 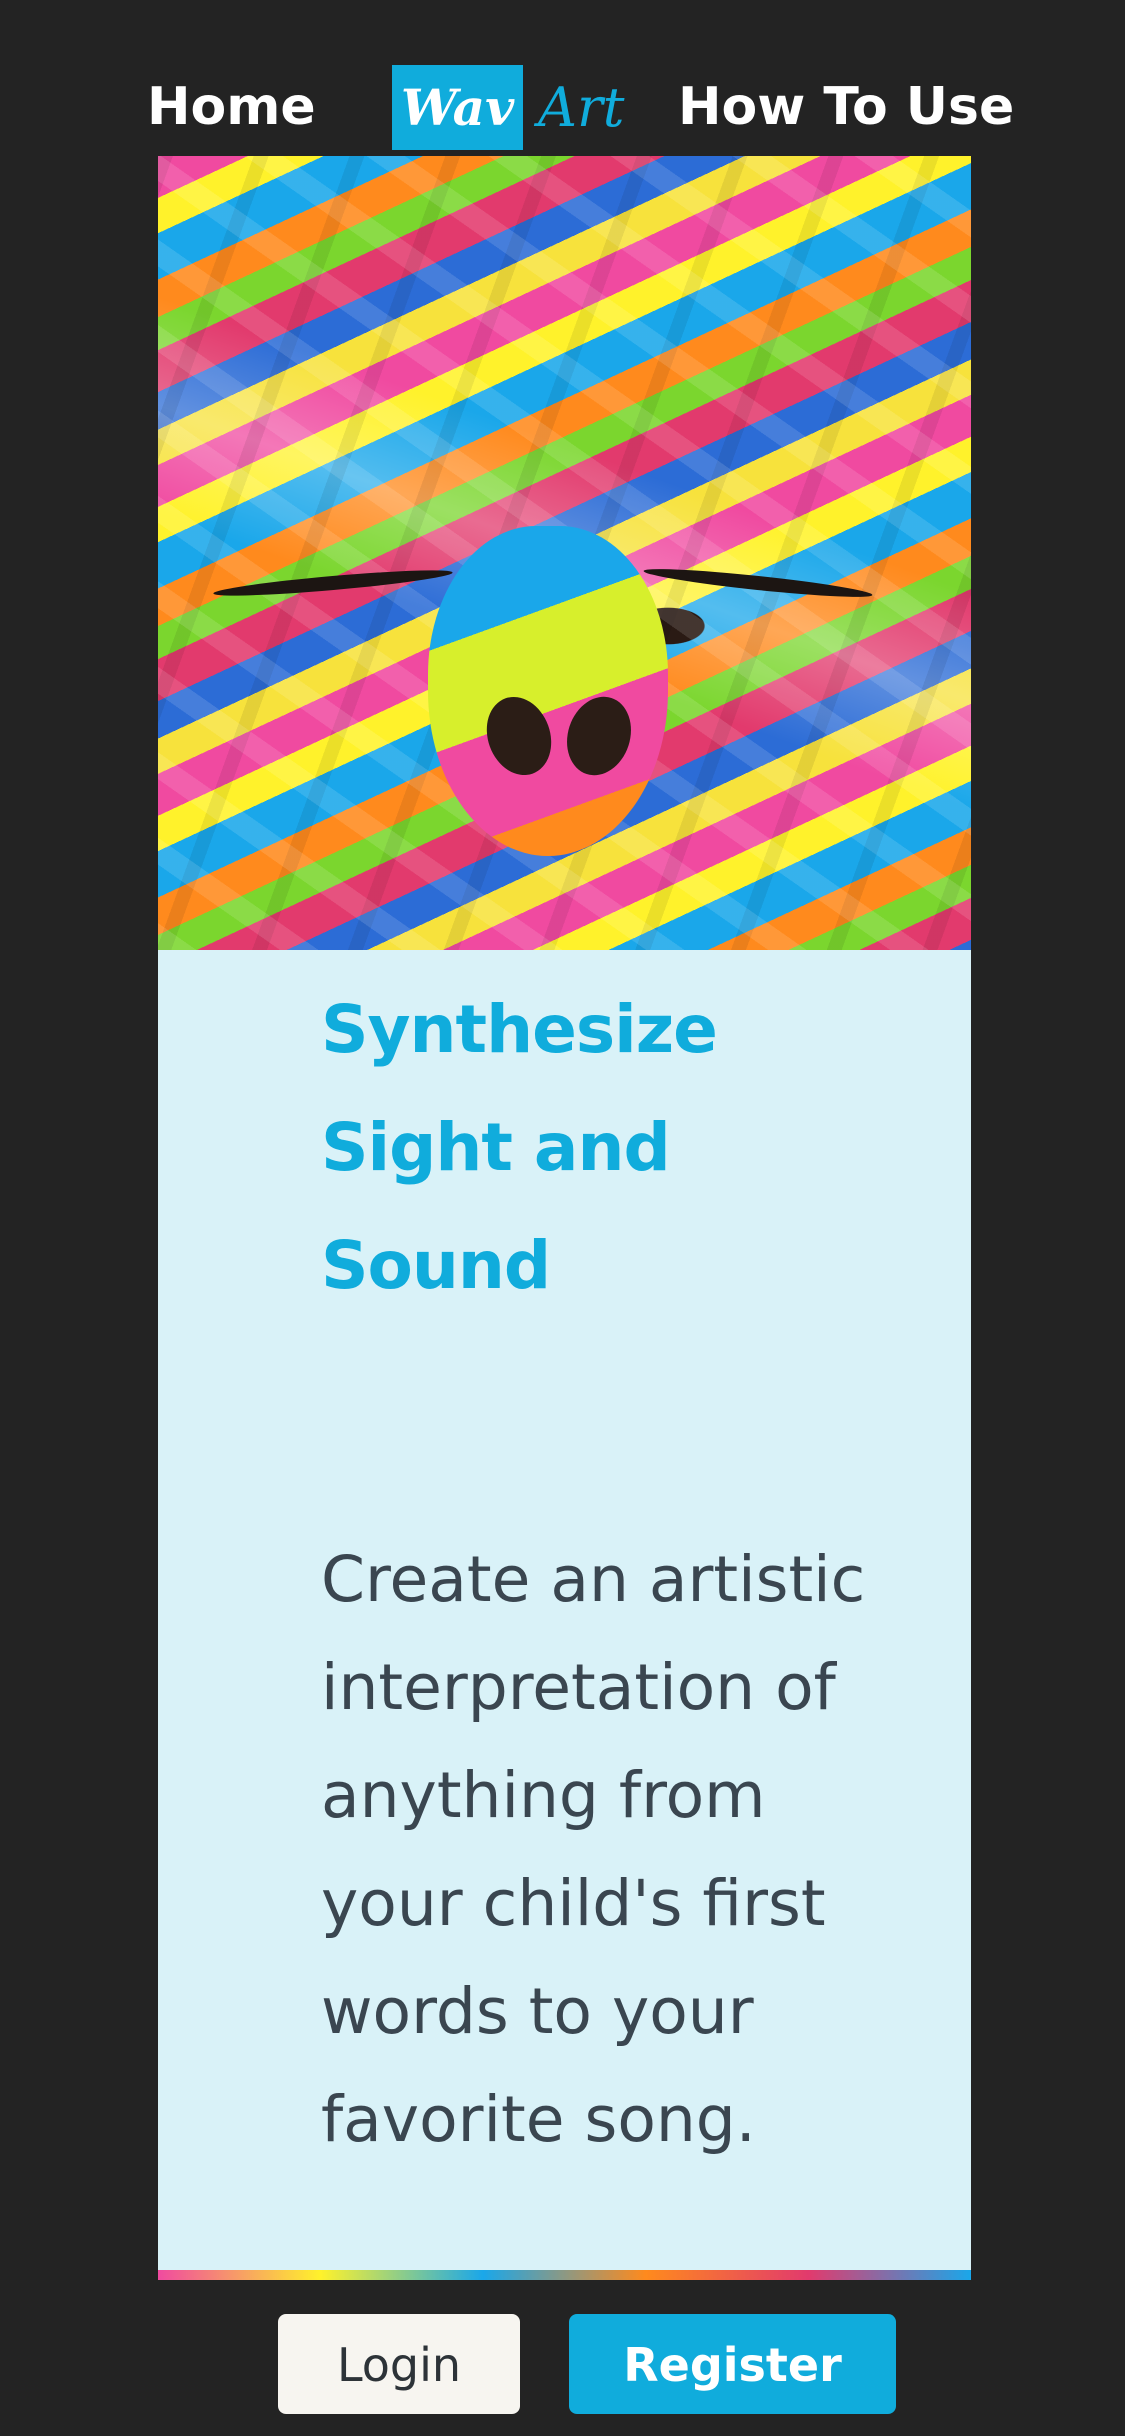 I want to click on hero-painted-nose, so click(x=548, y=691).